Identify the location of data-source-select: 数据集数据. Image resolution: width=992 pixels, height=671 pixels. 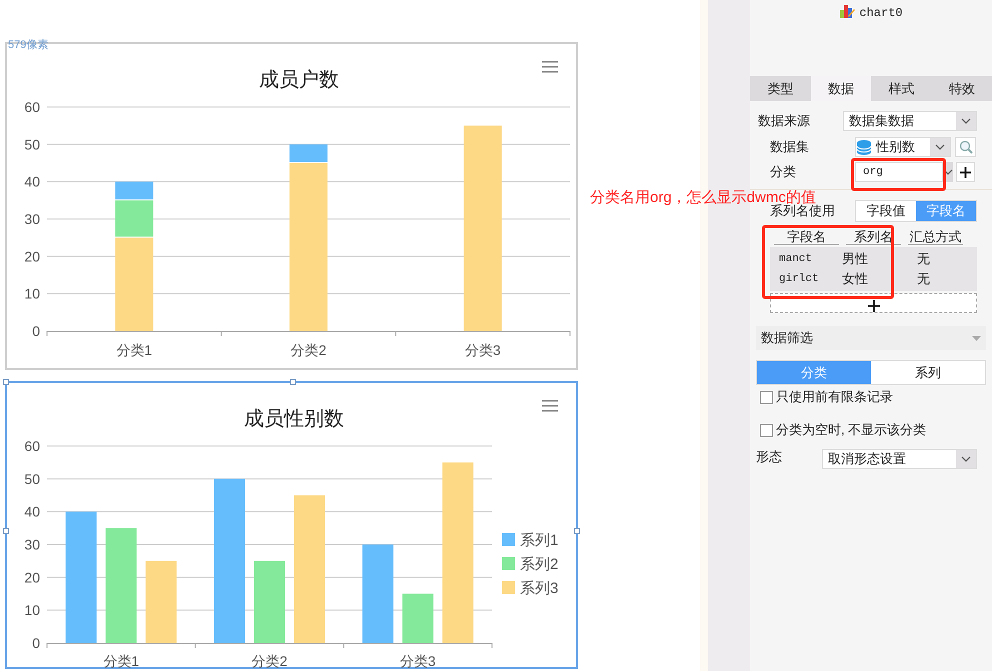
(910, 121).